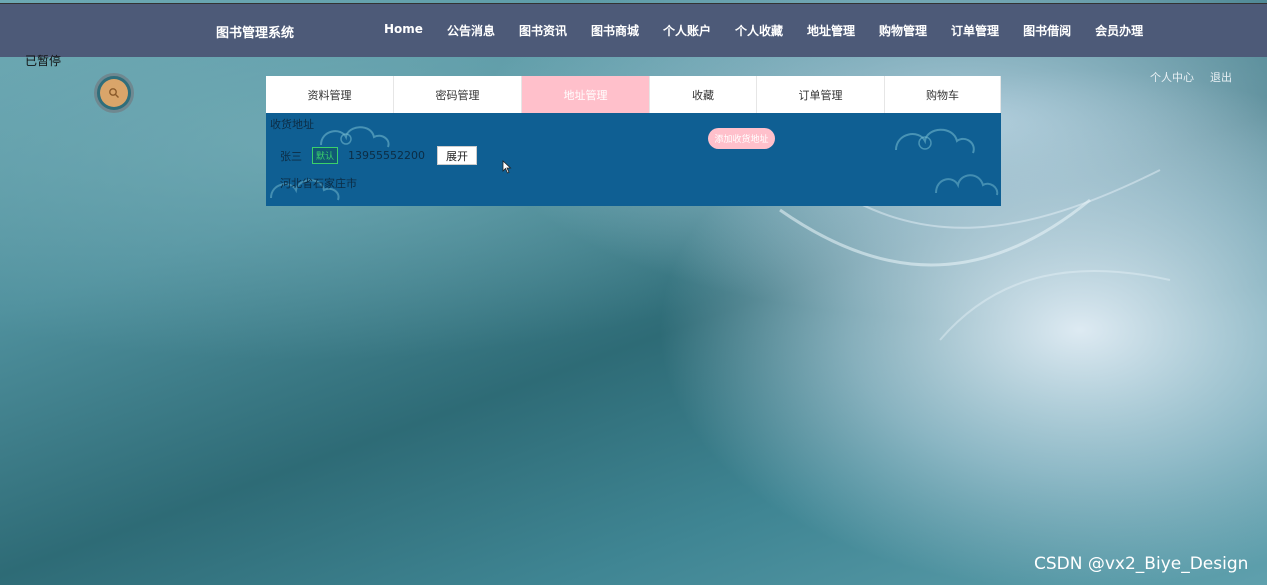 Image resolution: width=1267 pixels, height=585 pixels. I want to click on nav-order-management: 订单管理, so click(975, 30).